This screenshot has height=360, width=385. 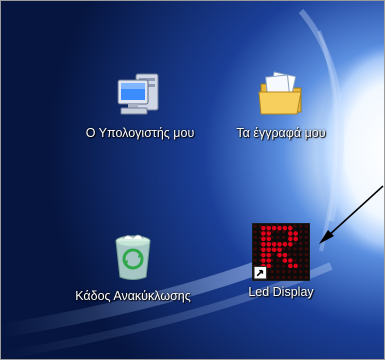 I want to click on my-computer-icon, so click(x=138, y=94).